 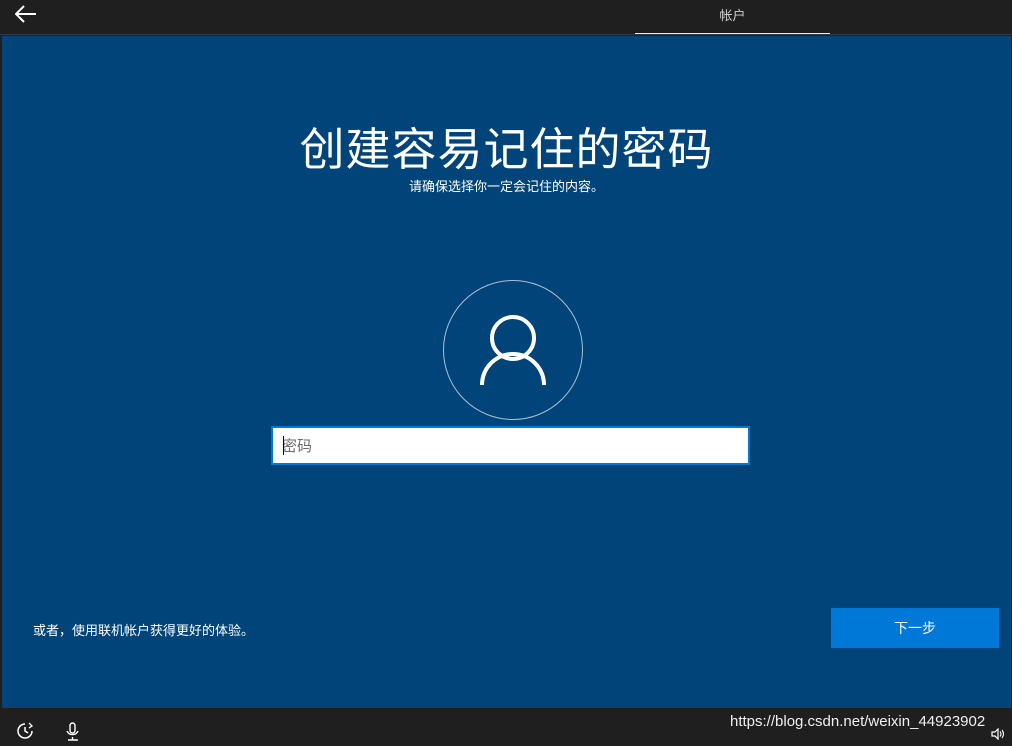 I want to click on ease-of-access-icon, so click(x=25, y=730).